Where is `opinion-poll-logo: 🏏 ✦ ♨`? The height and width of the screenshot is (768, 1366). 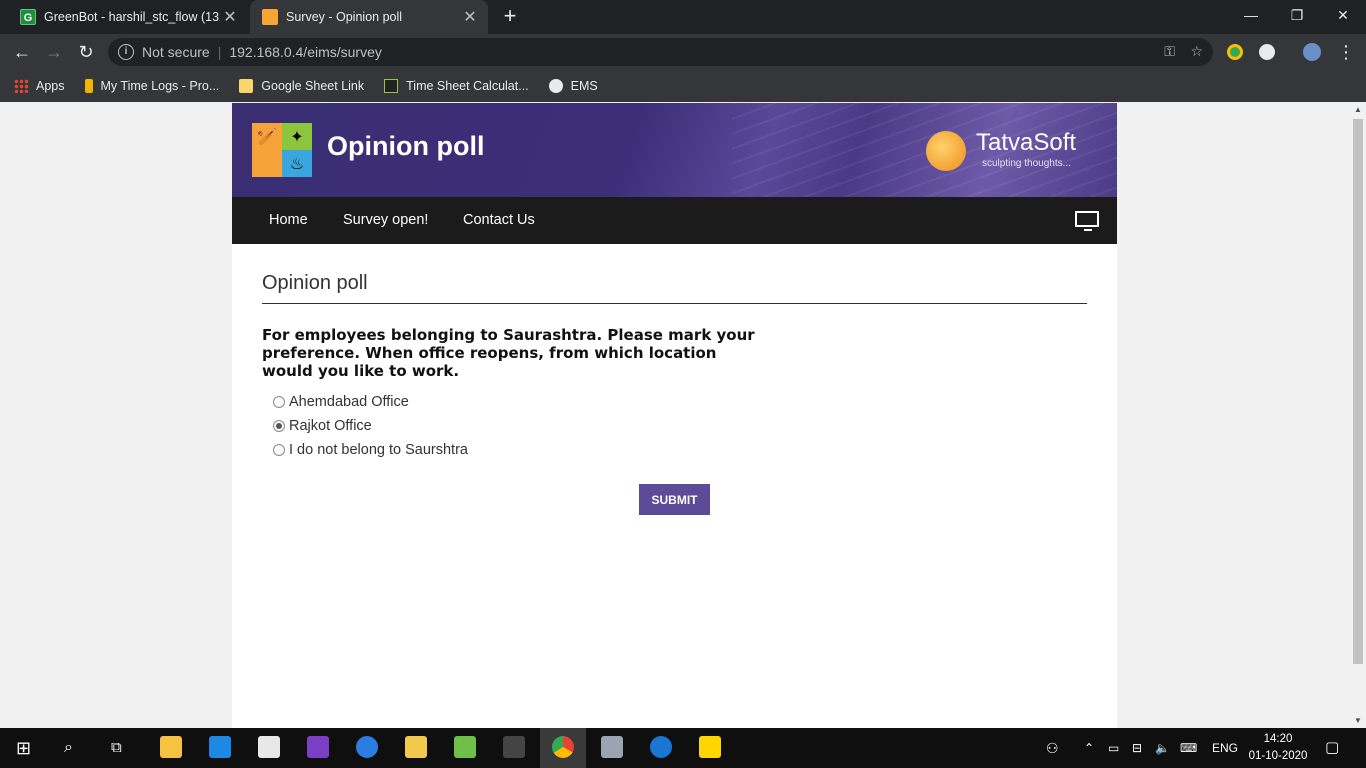 opinion-poll-logo: 🏏 ✦ ♨ is located at coordinates (282, 150).